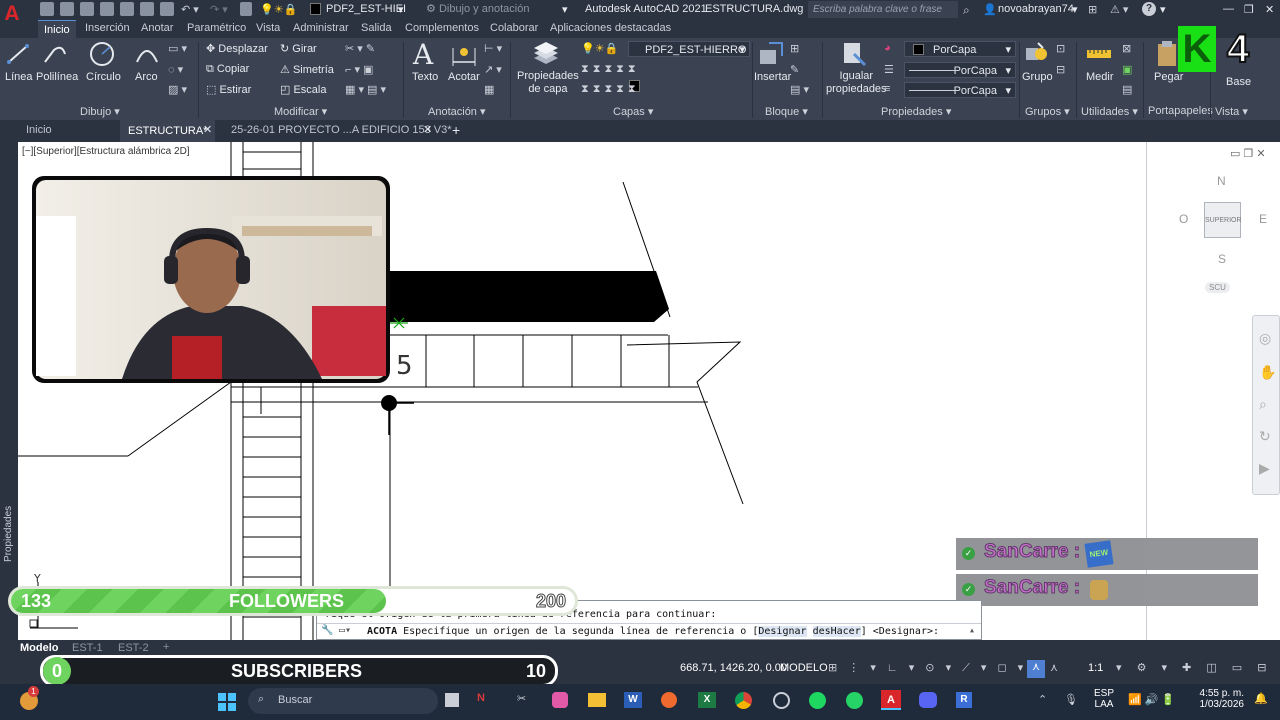  What do you see at coordinates (1228, 9) in the screenshot?
I see `minimize-icon: —` at bounding box center [1228, 9].